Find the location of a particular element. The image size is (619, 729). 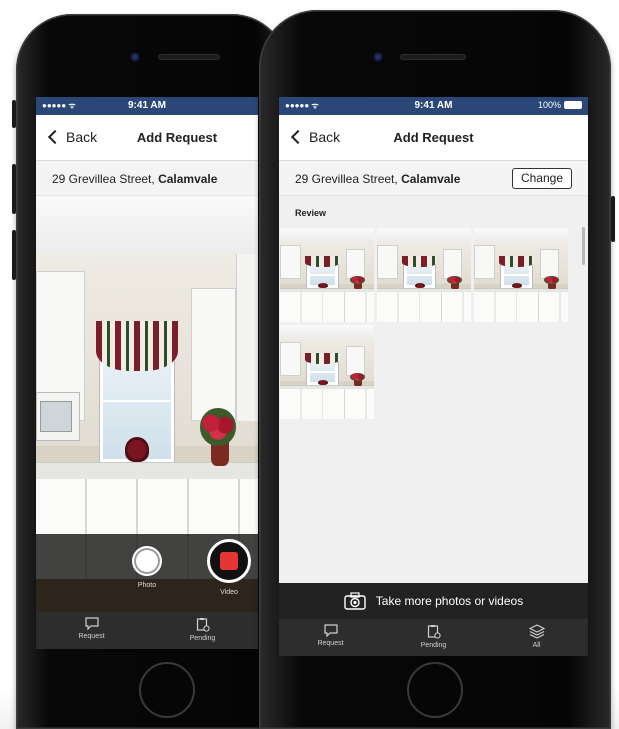

status-bar: ●●●●● ᯤ 9:41 AM 100% is located at coordinates (433, 106).